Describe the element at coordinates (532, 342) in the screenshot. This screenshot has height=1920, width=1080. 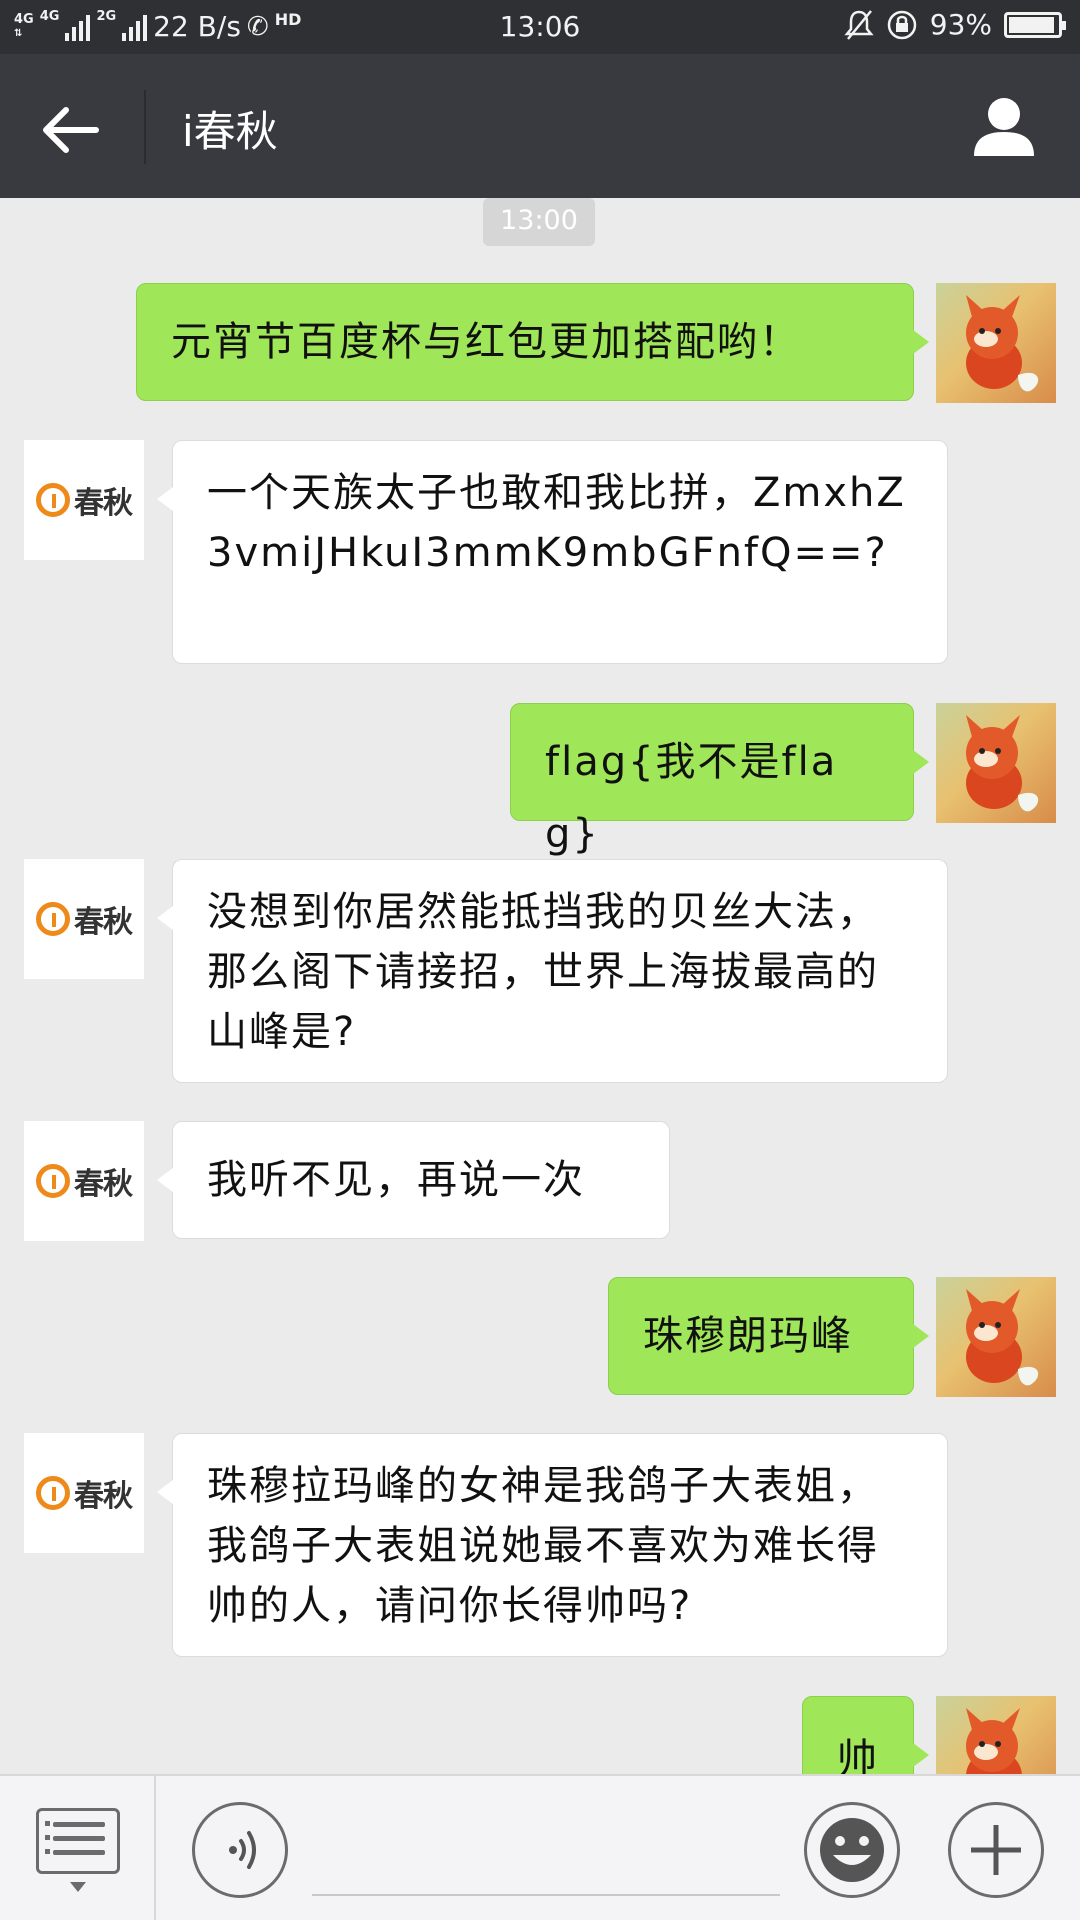
I see `message-bubble-me: 元宵节百度杯与红包更加搭配哟！` at that location.